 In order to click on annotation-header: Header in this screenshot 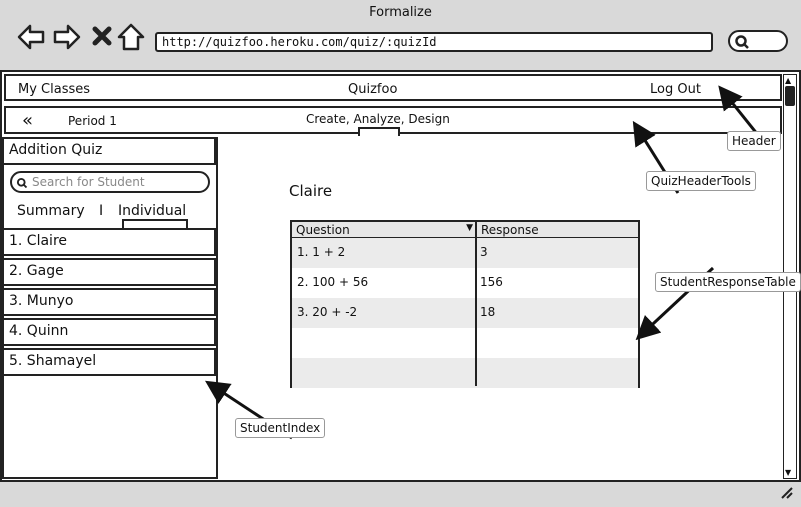, I will do `click(754, 141)`.